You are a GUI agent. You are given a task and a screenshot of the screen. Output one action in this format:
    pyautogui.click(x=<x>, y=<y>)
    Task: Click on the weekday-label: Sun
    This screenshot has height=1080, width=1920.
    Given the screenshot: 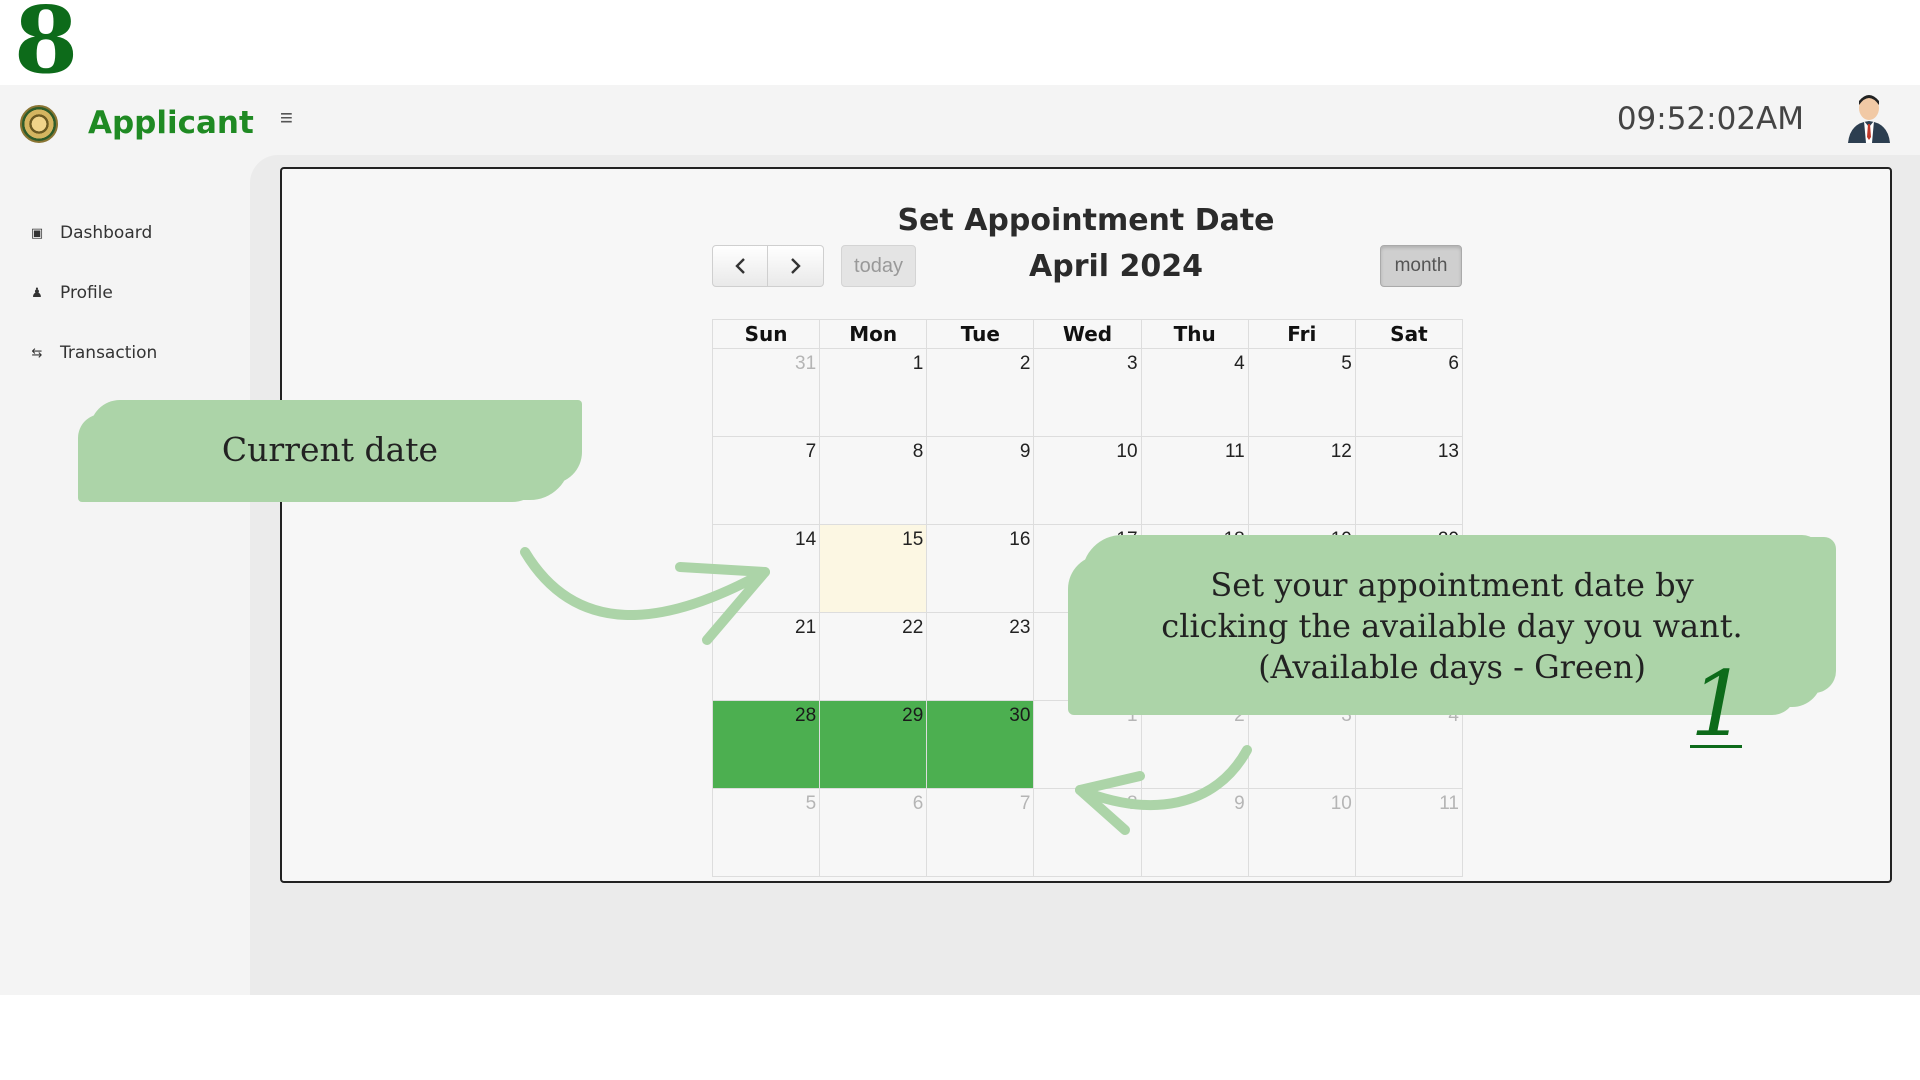 What is the action you would take?
    pyautogui.click(x=766, y=334)
    